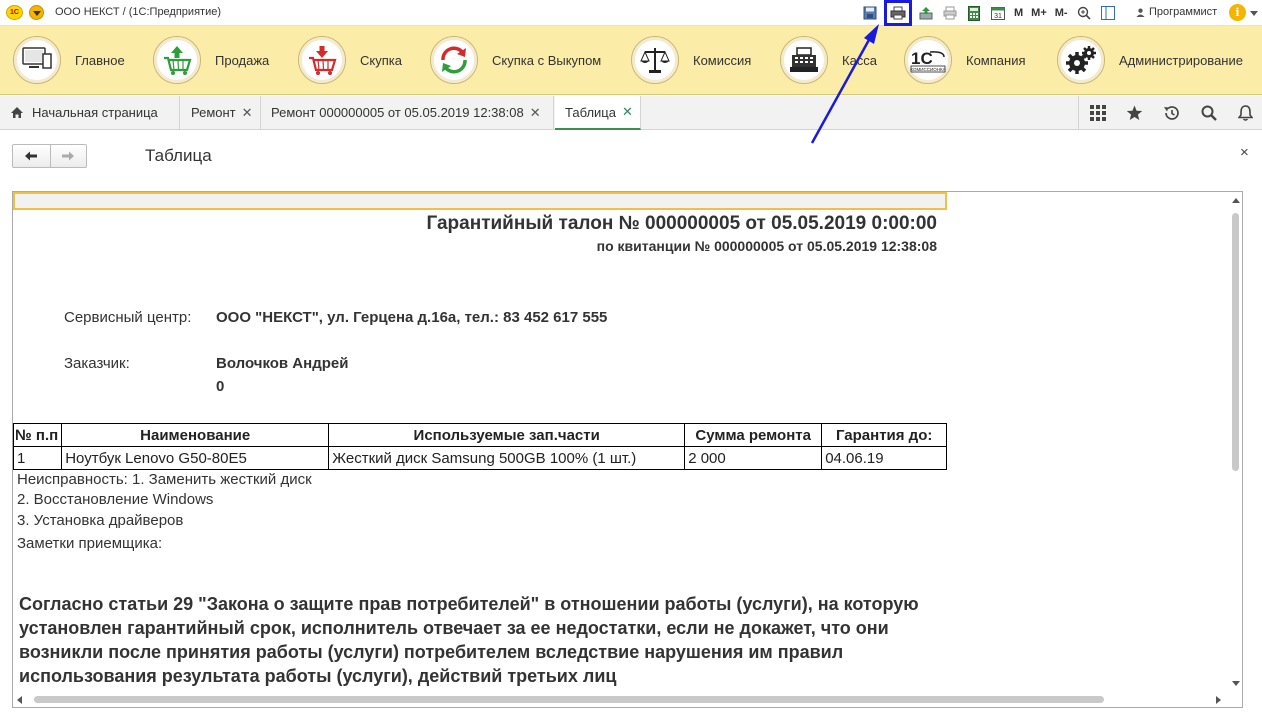 This screenshot has height=717, width=1262. What do you see at coordinates (998, 16) in the screenshot?
I see `svg-text: 31` at bounding box center [998, 16].